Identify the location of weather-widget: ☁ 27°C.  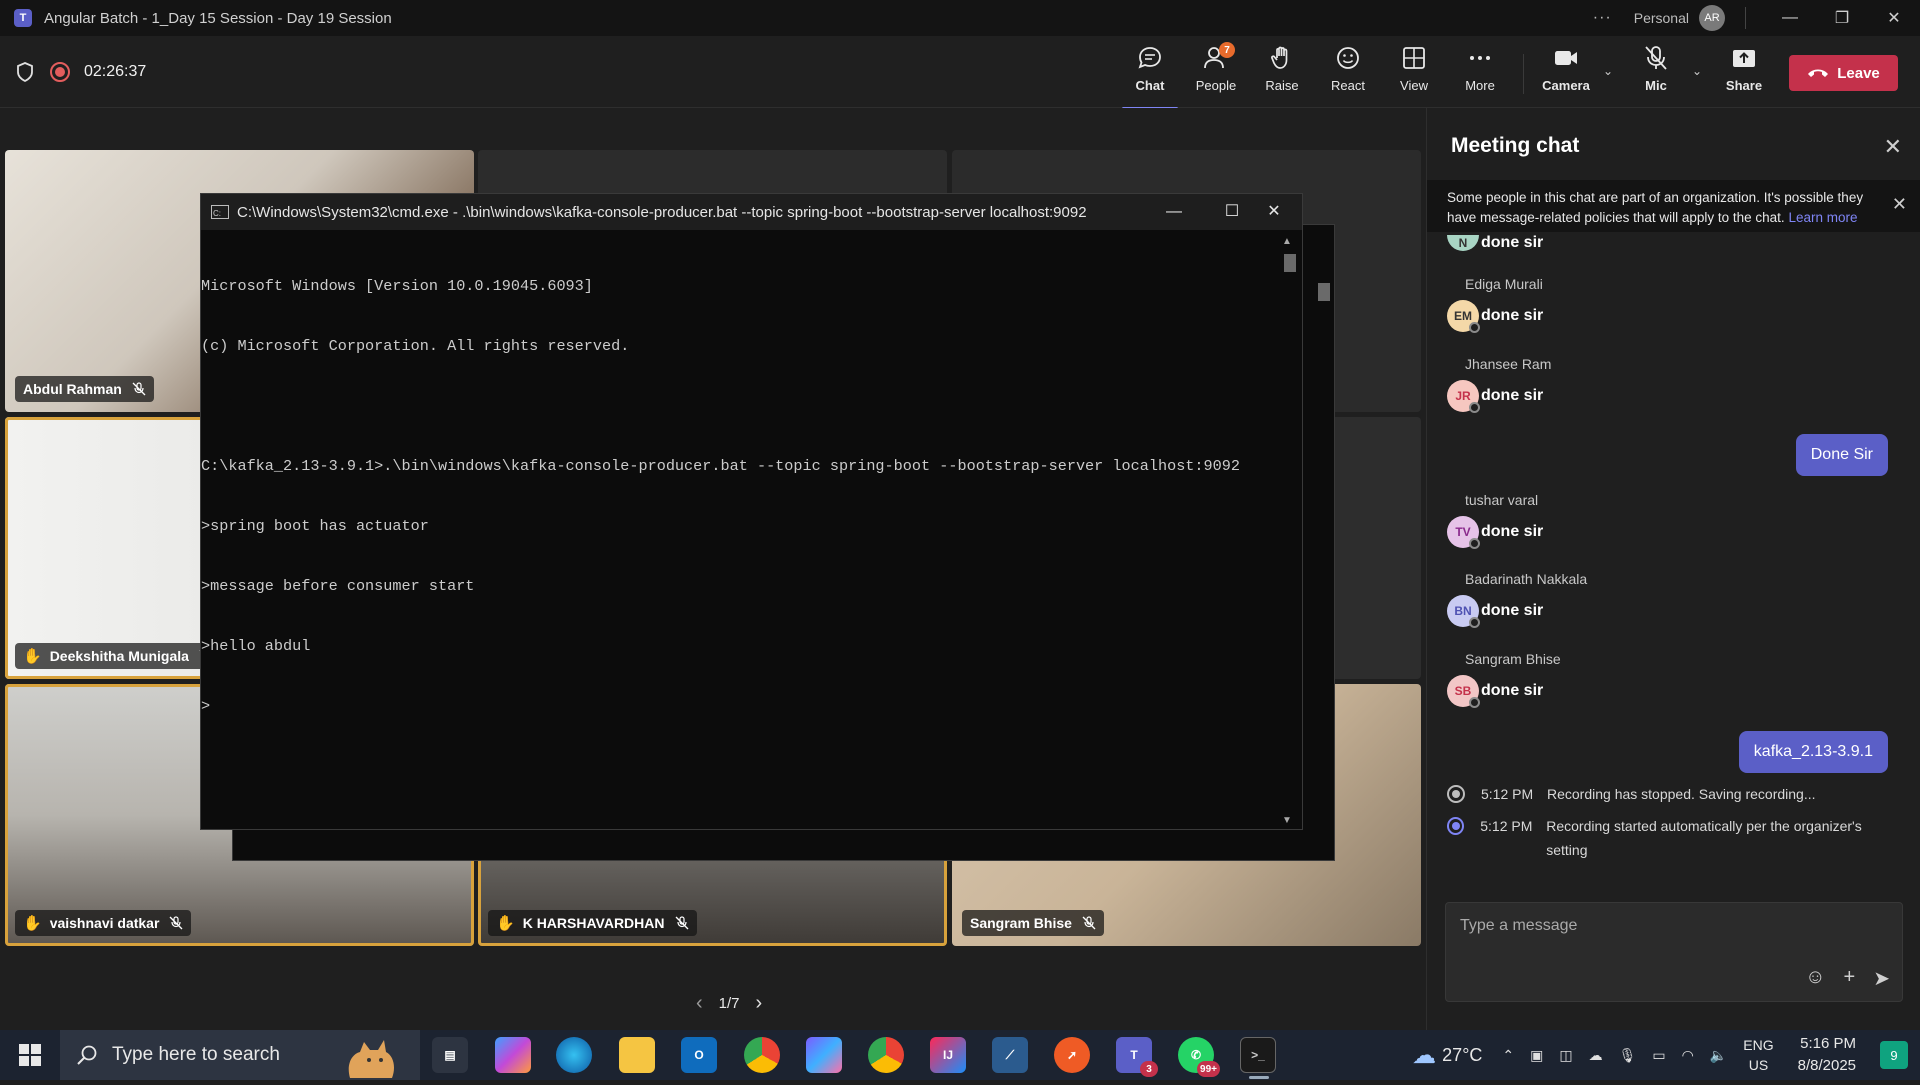
(1447, 1055).